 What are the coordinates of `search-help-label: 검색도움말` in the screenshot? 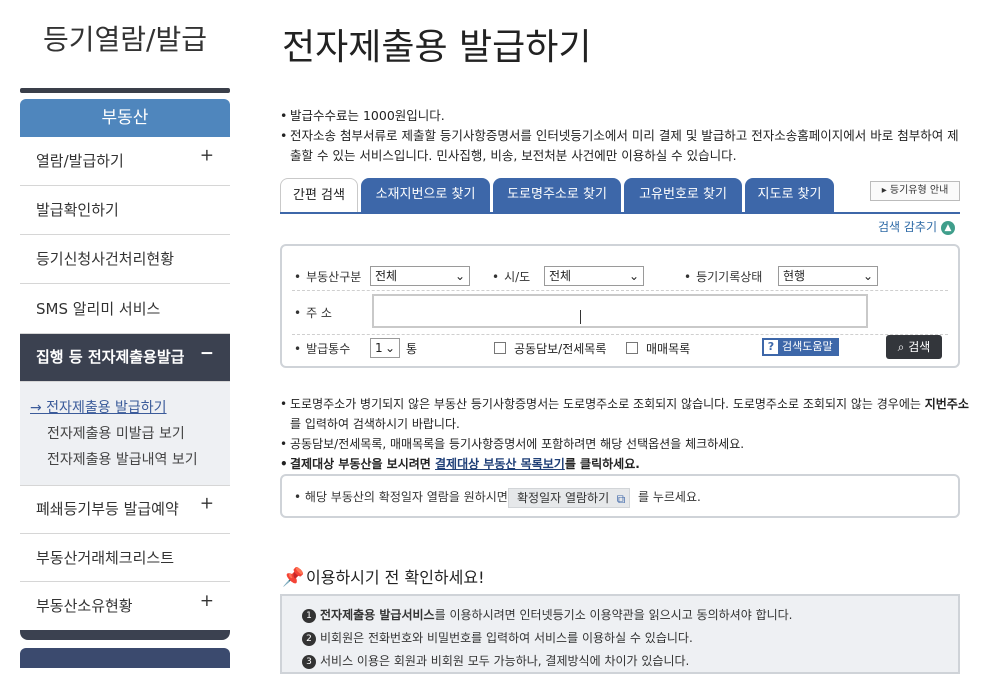 It's located at (807, 346).